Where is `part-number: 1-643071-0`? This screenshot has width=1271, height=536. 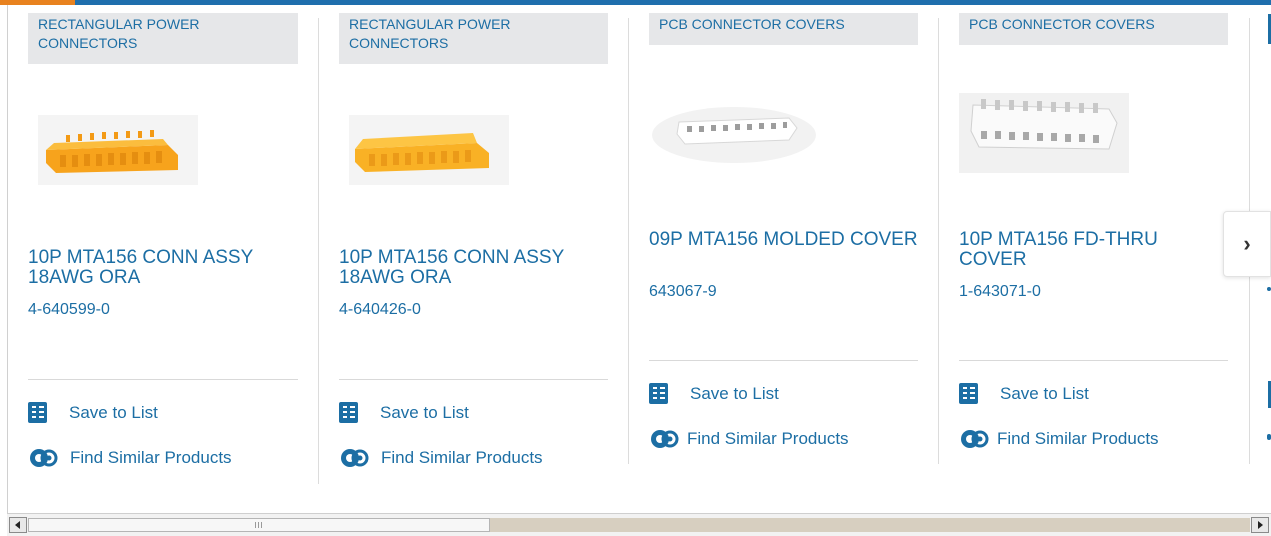 part-number: 1-643071-0 is located at coordinates (1000, 292).